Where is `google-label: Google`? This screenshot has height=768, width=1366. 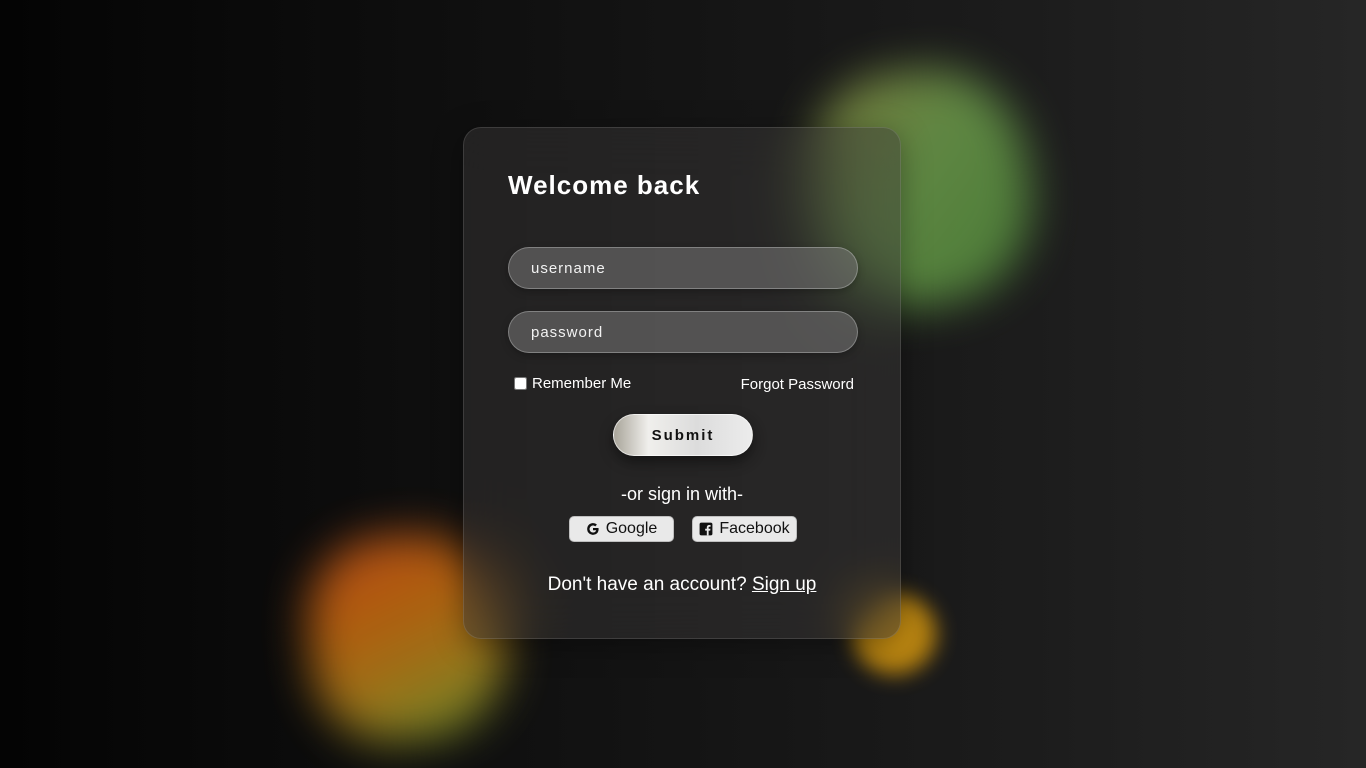 google-label: Google is located at coordinates (631, 528).